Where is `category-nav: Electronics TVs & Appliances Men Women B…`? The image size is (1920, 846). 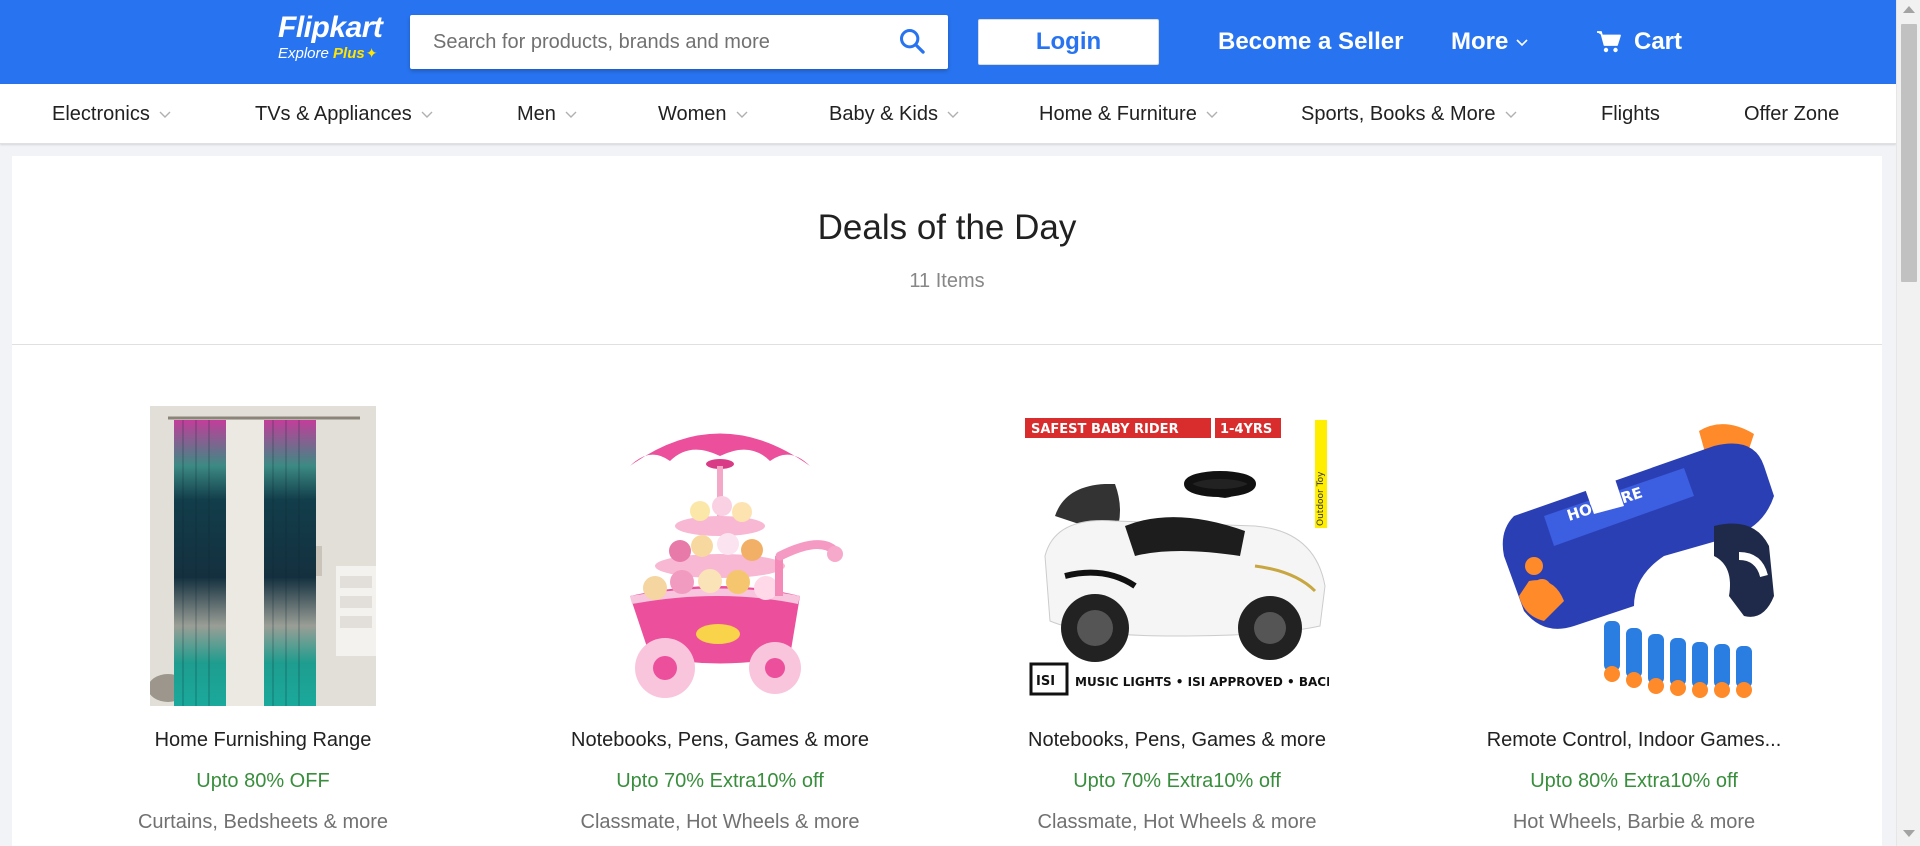 category-nav: Electronics TVs & Appliances Men Women B… is located at coordinates (948, 114).